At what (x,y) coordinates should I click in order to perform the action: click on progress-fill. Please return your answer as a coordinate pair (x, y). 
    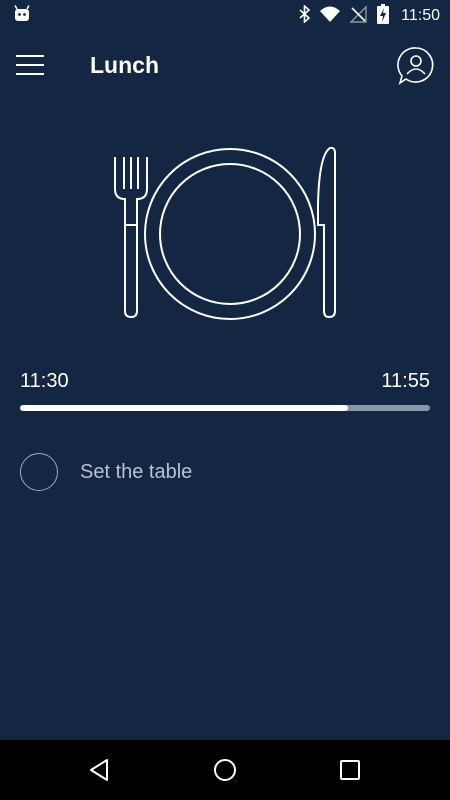
    Looking at the image, I should click on (184, 408).